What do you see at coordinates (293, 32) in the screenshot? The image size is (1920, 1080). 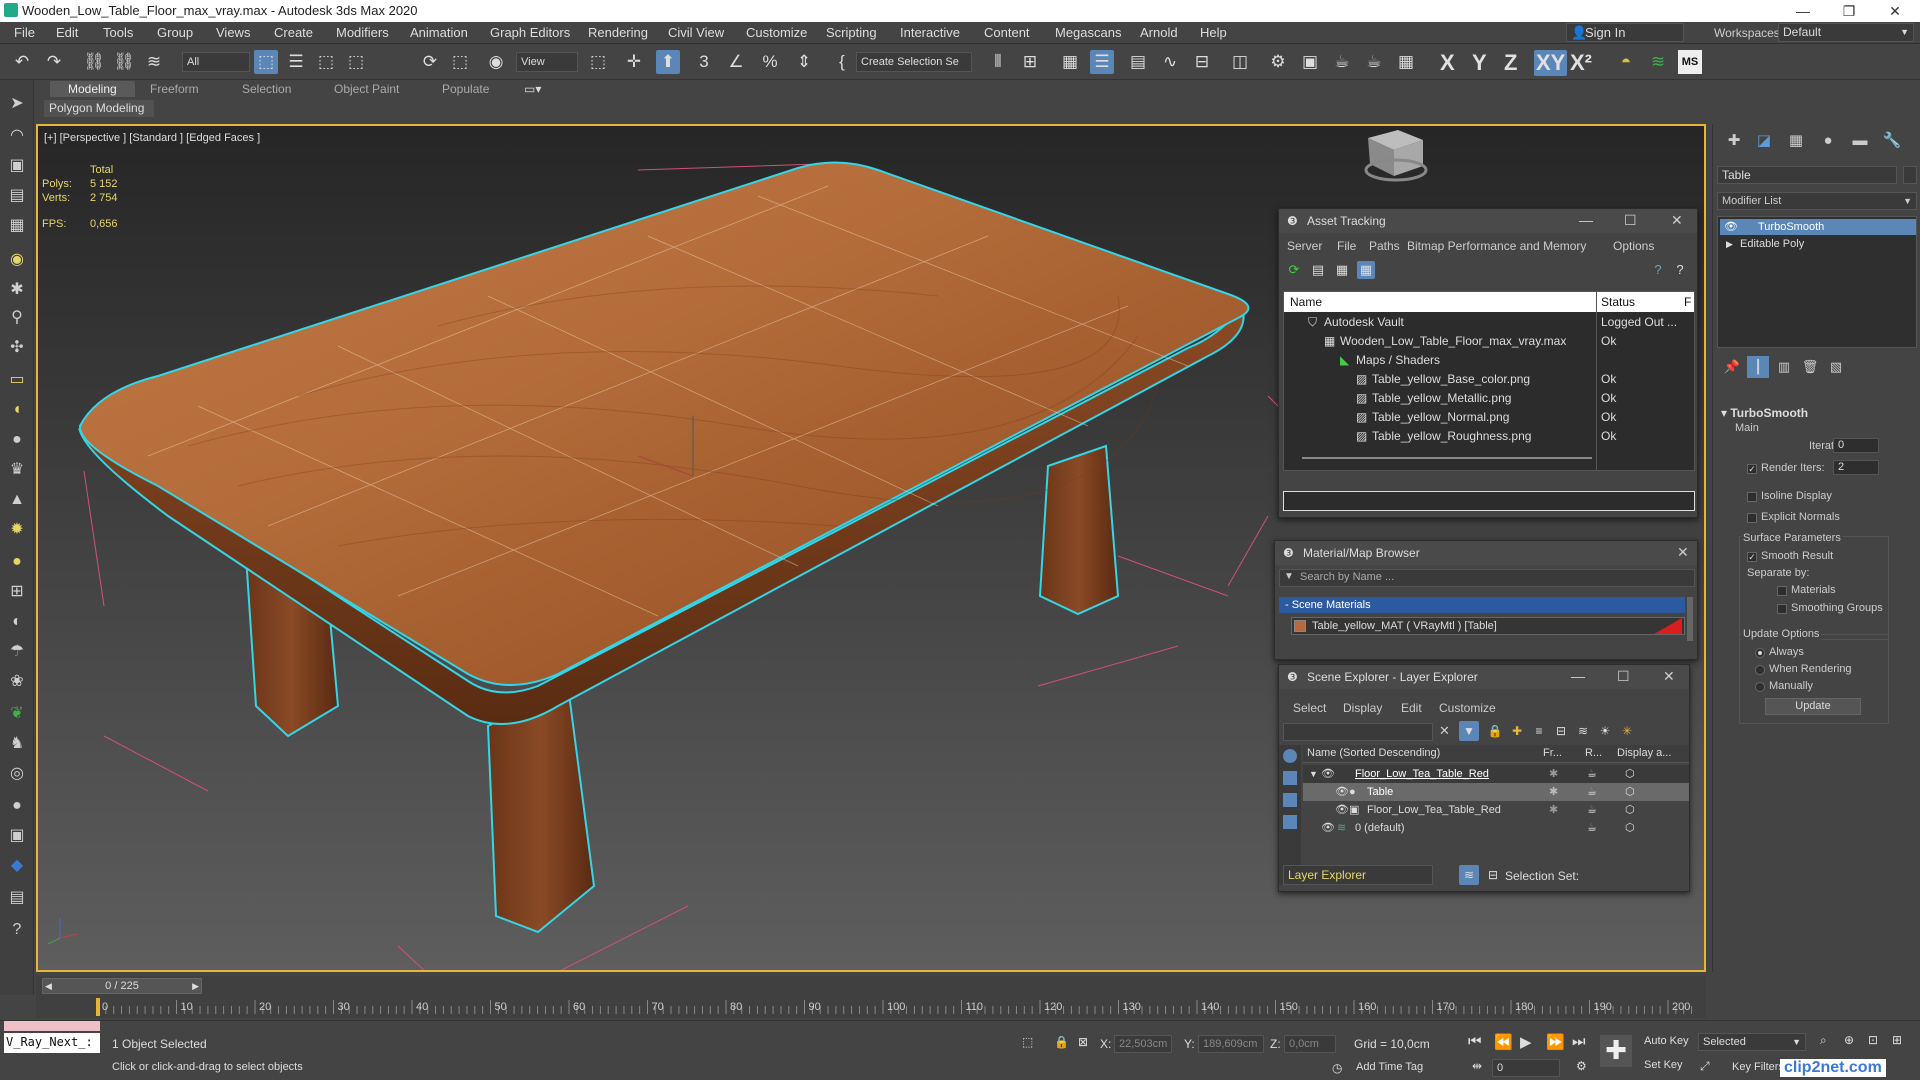 I see `menu-create: Create` at bounding box center [293, 32].